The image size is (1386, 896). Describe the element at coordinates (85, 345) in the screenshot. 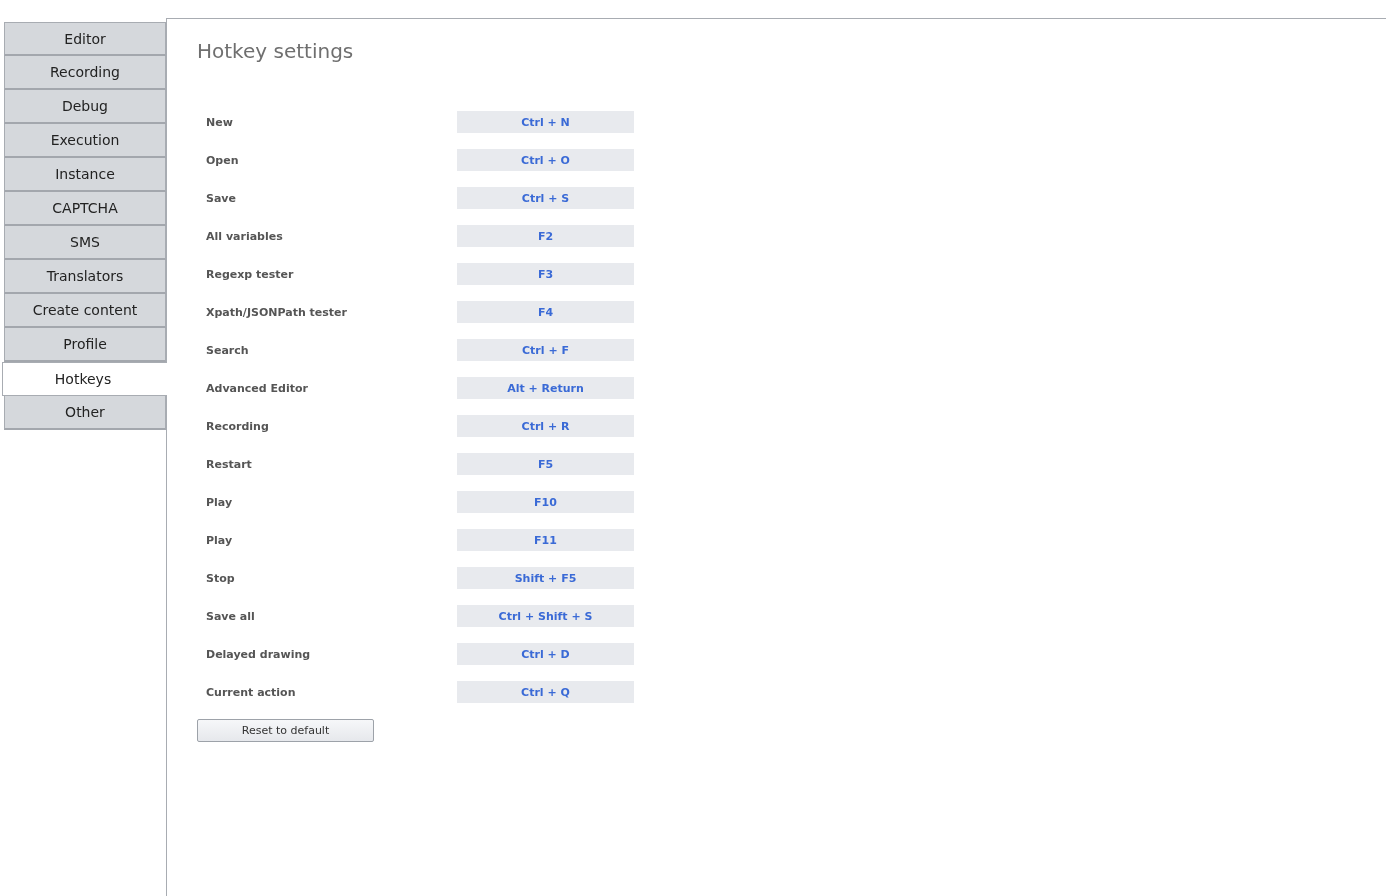

I see `sidebar-tab: Profile` at that location.